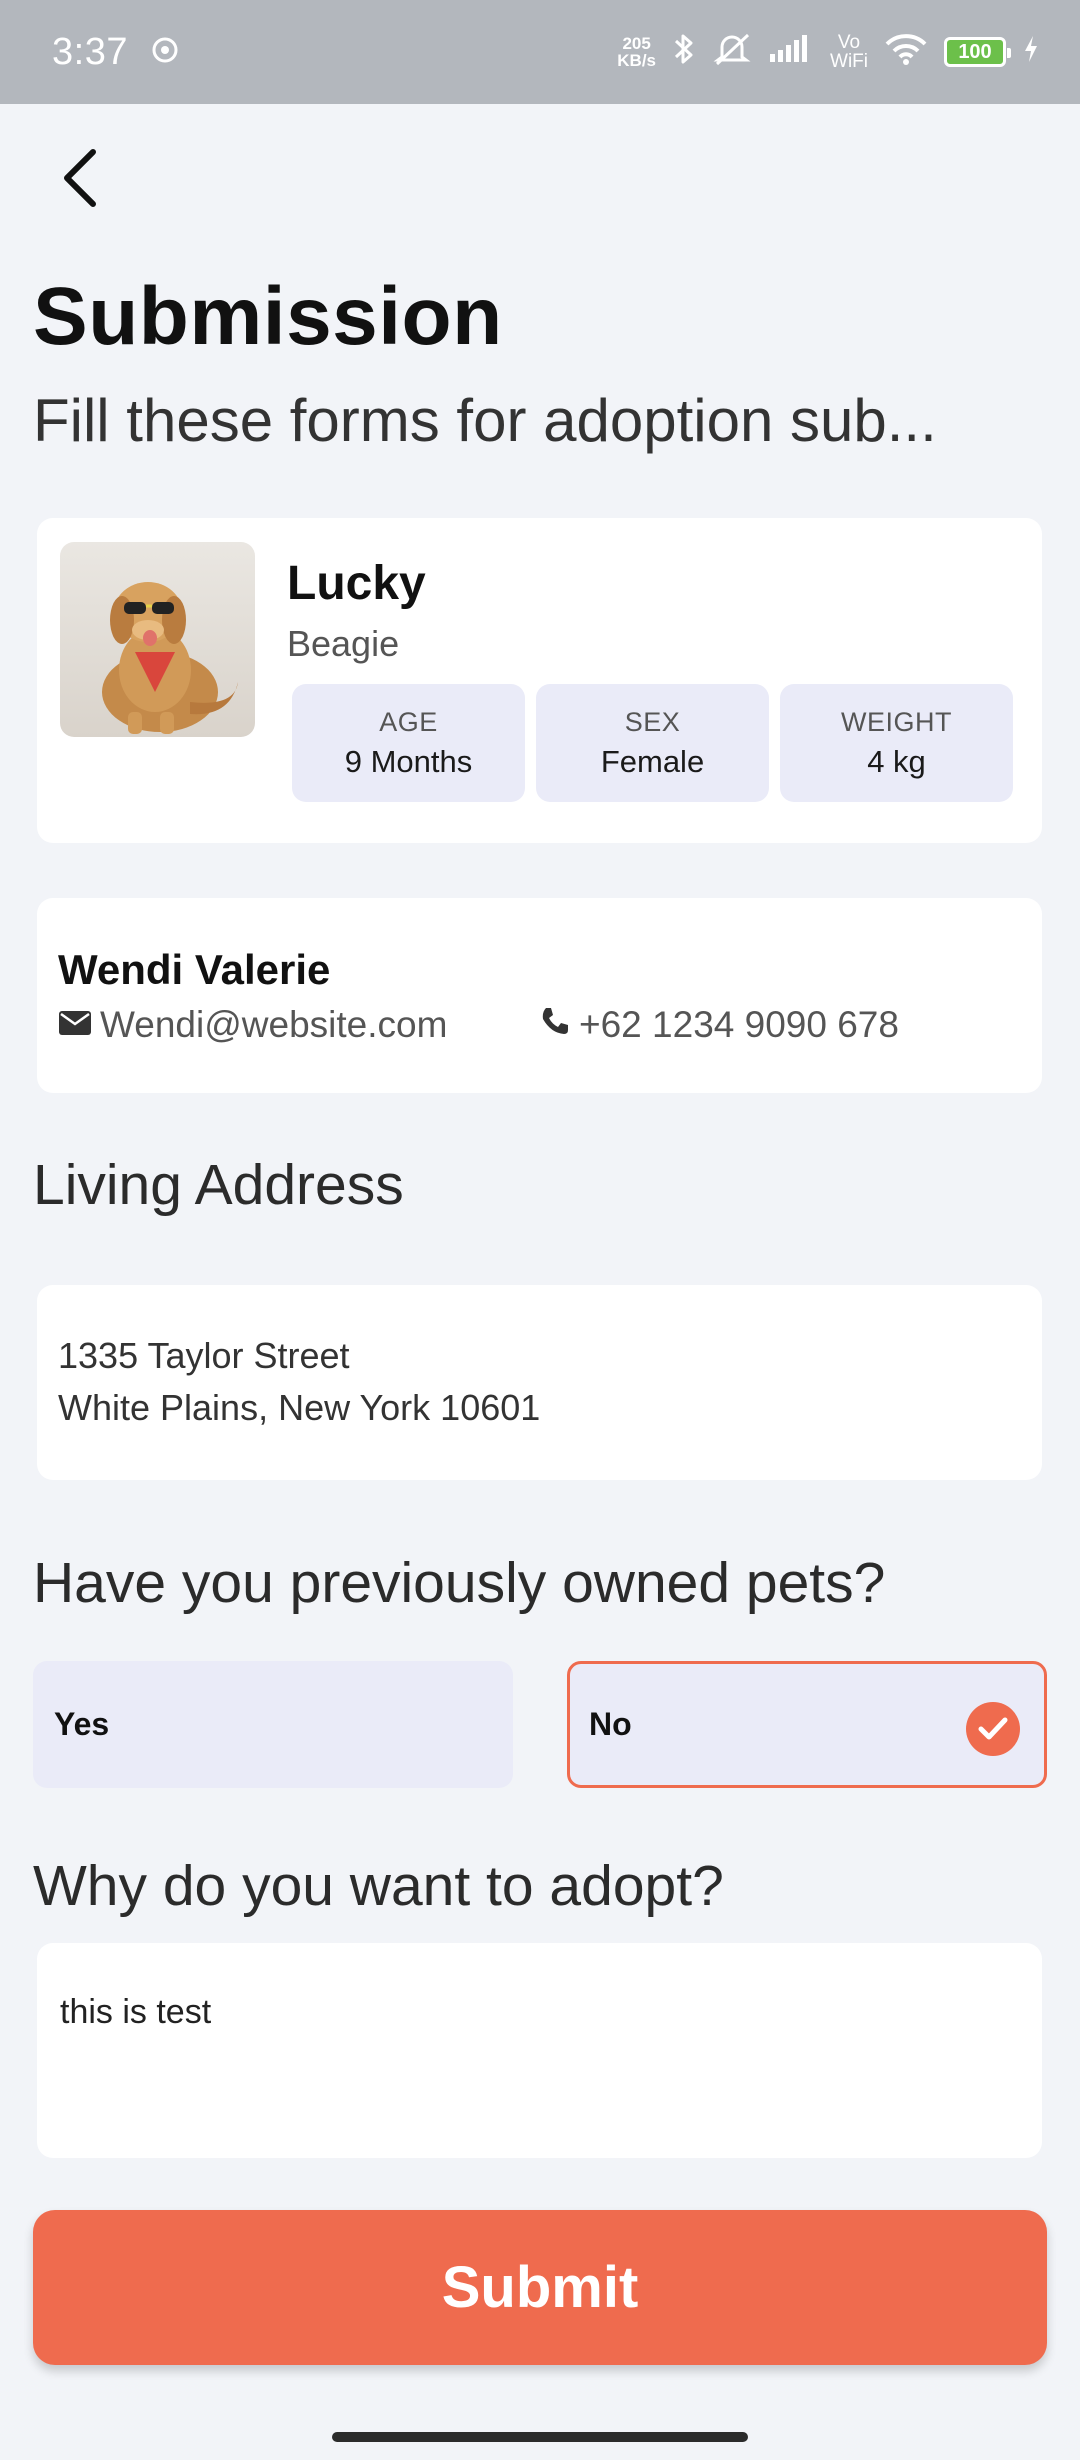  What do you see at coordinates (343, 643) in the screenshot?
I see `pet-breed: Beagie` at bounding box center [343, 643].